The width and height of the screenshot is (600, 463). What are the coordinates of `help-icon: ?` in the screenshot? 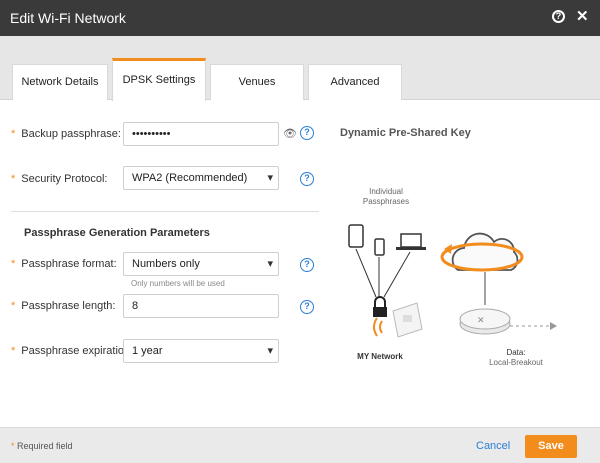 It's located at (558, 16).